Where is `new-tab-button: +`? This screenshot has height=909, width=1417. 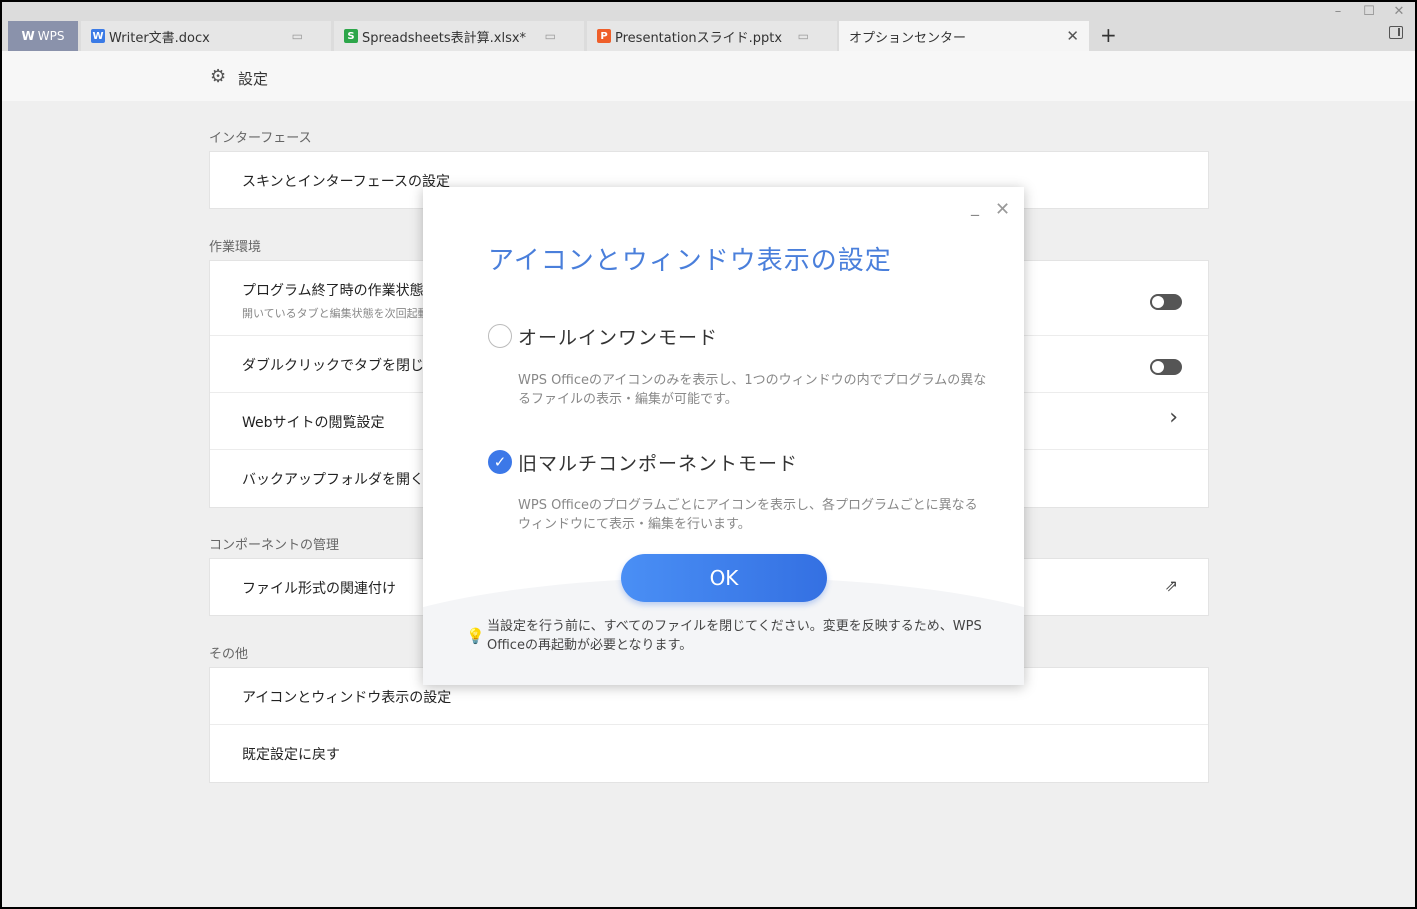
new-tab-button: + is located at coordinates (1108, 35).